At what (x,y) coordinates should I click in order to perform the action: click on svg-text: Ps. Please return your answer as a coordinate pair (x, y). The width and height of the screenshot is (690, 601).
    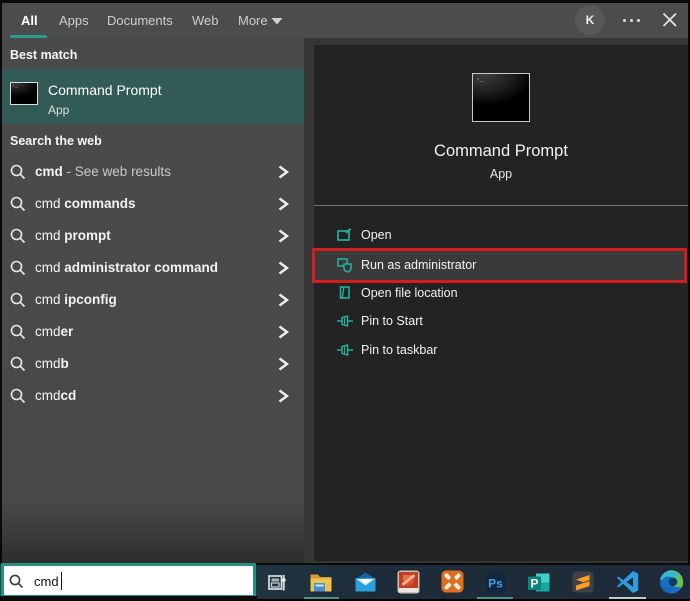
    Looking at the image, I should click on (495, 584).